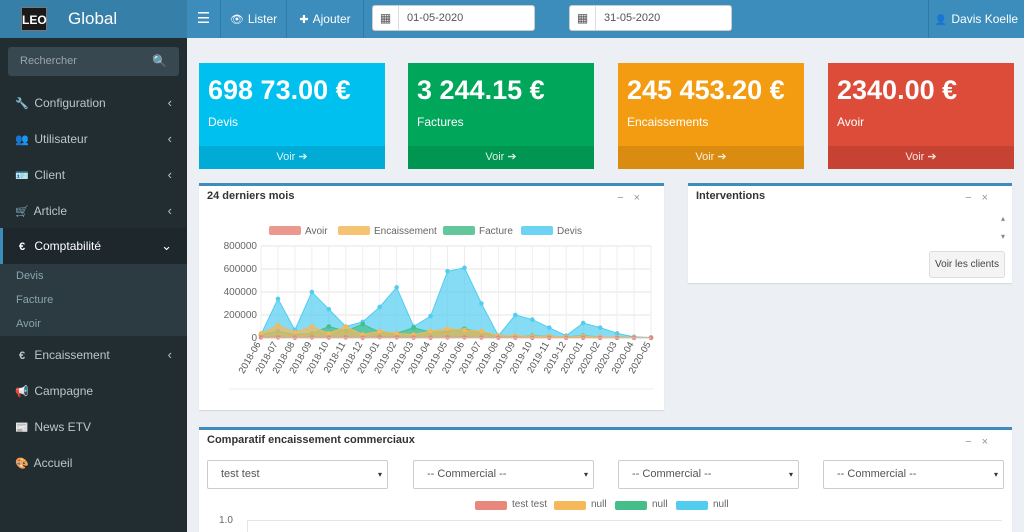 This screenshot has width=1024, height=532. What do you see at coordinates (61, 139) in the screenshot?
I see `sidebar-item-label: Utilisateur` at bounding box center [61, 139].